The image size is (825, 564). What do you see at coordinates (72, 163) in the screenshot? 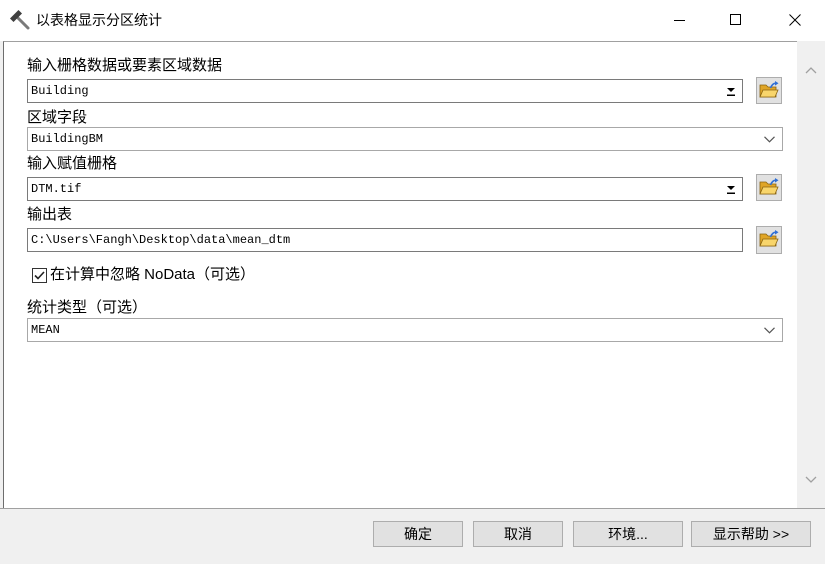
I see `input-value-raster-label: 输入赋值栅格` at bounding box center [72, 163].